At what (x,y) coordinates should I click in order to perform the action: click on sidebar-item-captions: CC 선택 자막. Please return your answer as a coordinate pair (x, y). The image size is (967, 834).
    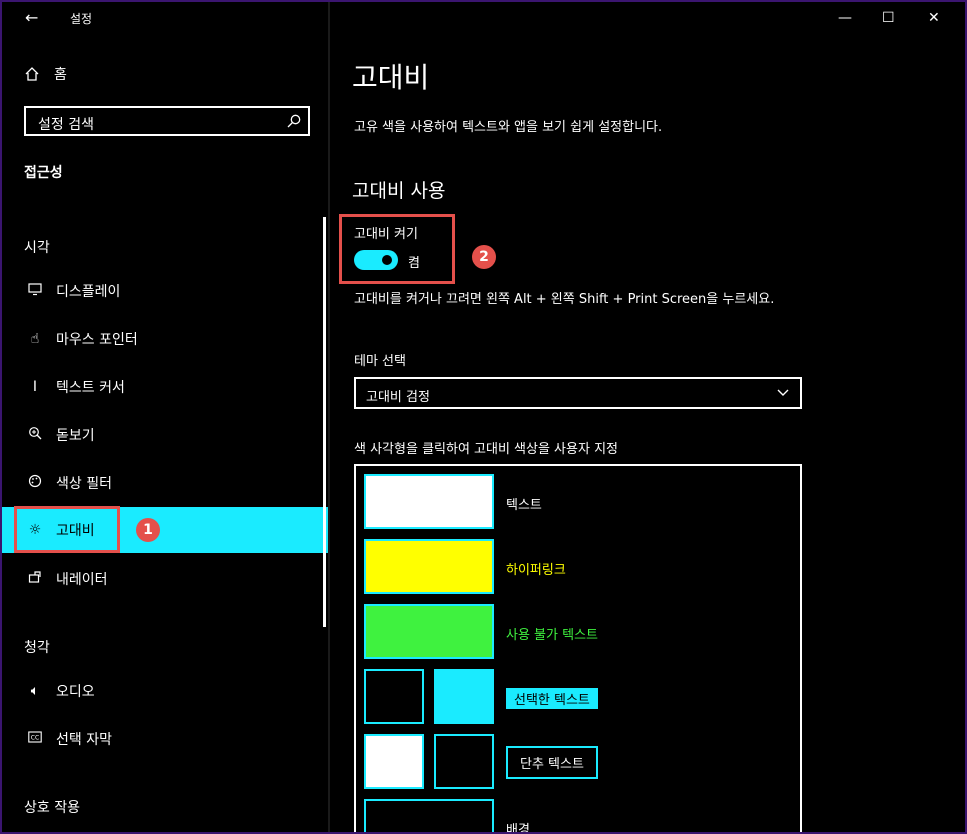
    Looking at the image, I should click on (165, 739).